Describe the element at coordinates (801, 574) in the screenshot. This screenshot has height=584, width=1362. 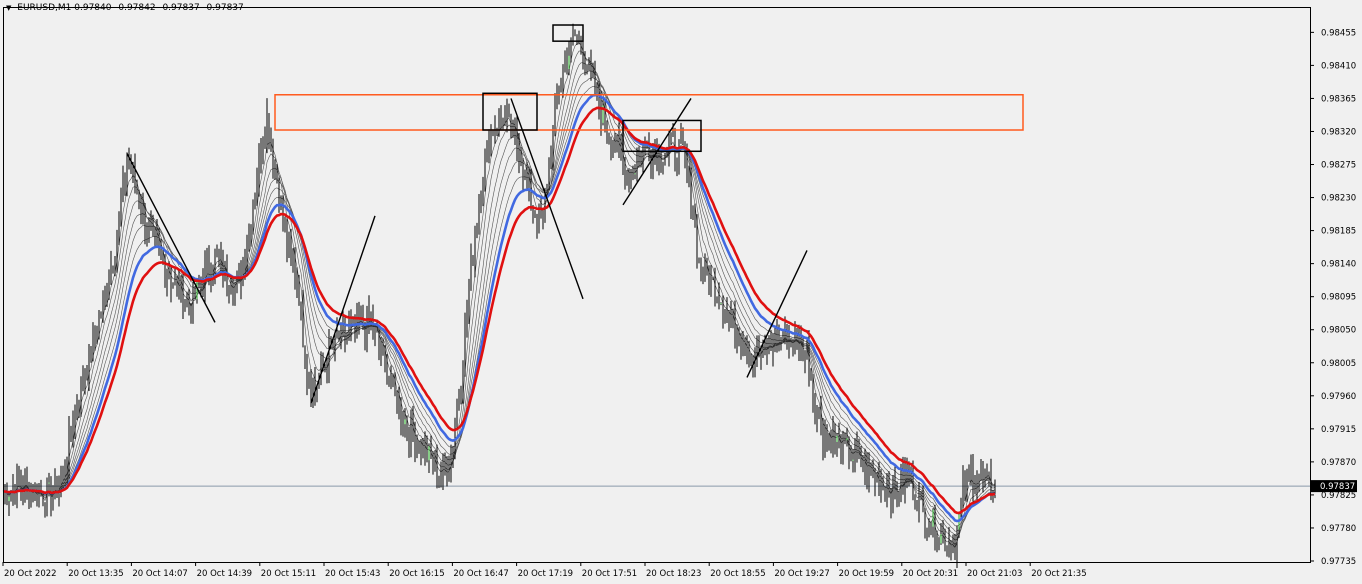
I see `time-tick-label: 20 Oct 19:27` at that location.